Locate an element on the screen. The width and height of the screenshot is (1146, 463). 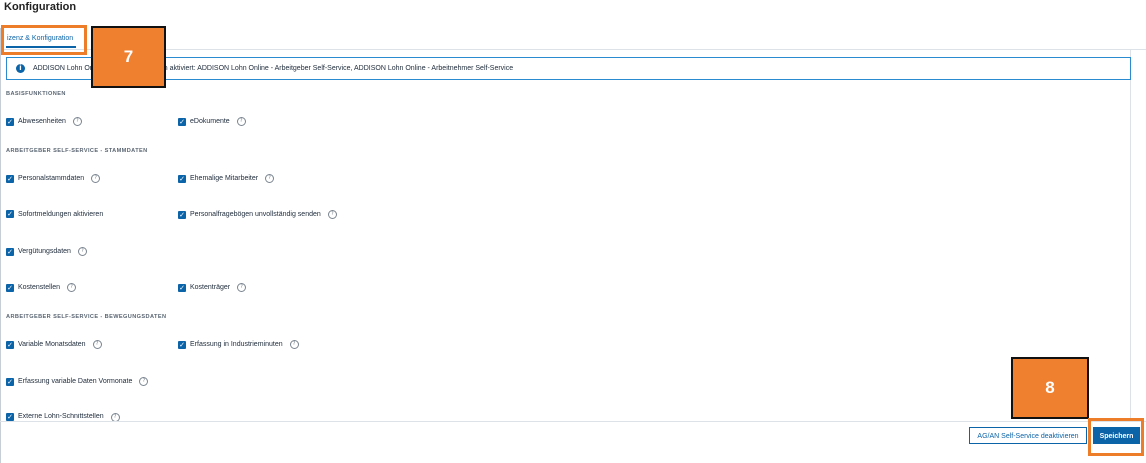
highlight-frame-tab is located at coordinates (44, 40).